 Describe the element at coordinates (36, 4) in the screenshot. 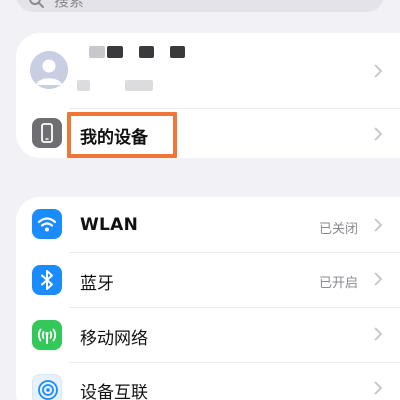

I see `search-icon` at that location.